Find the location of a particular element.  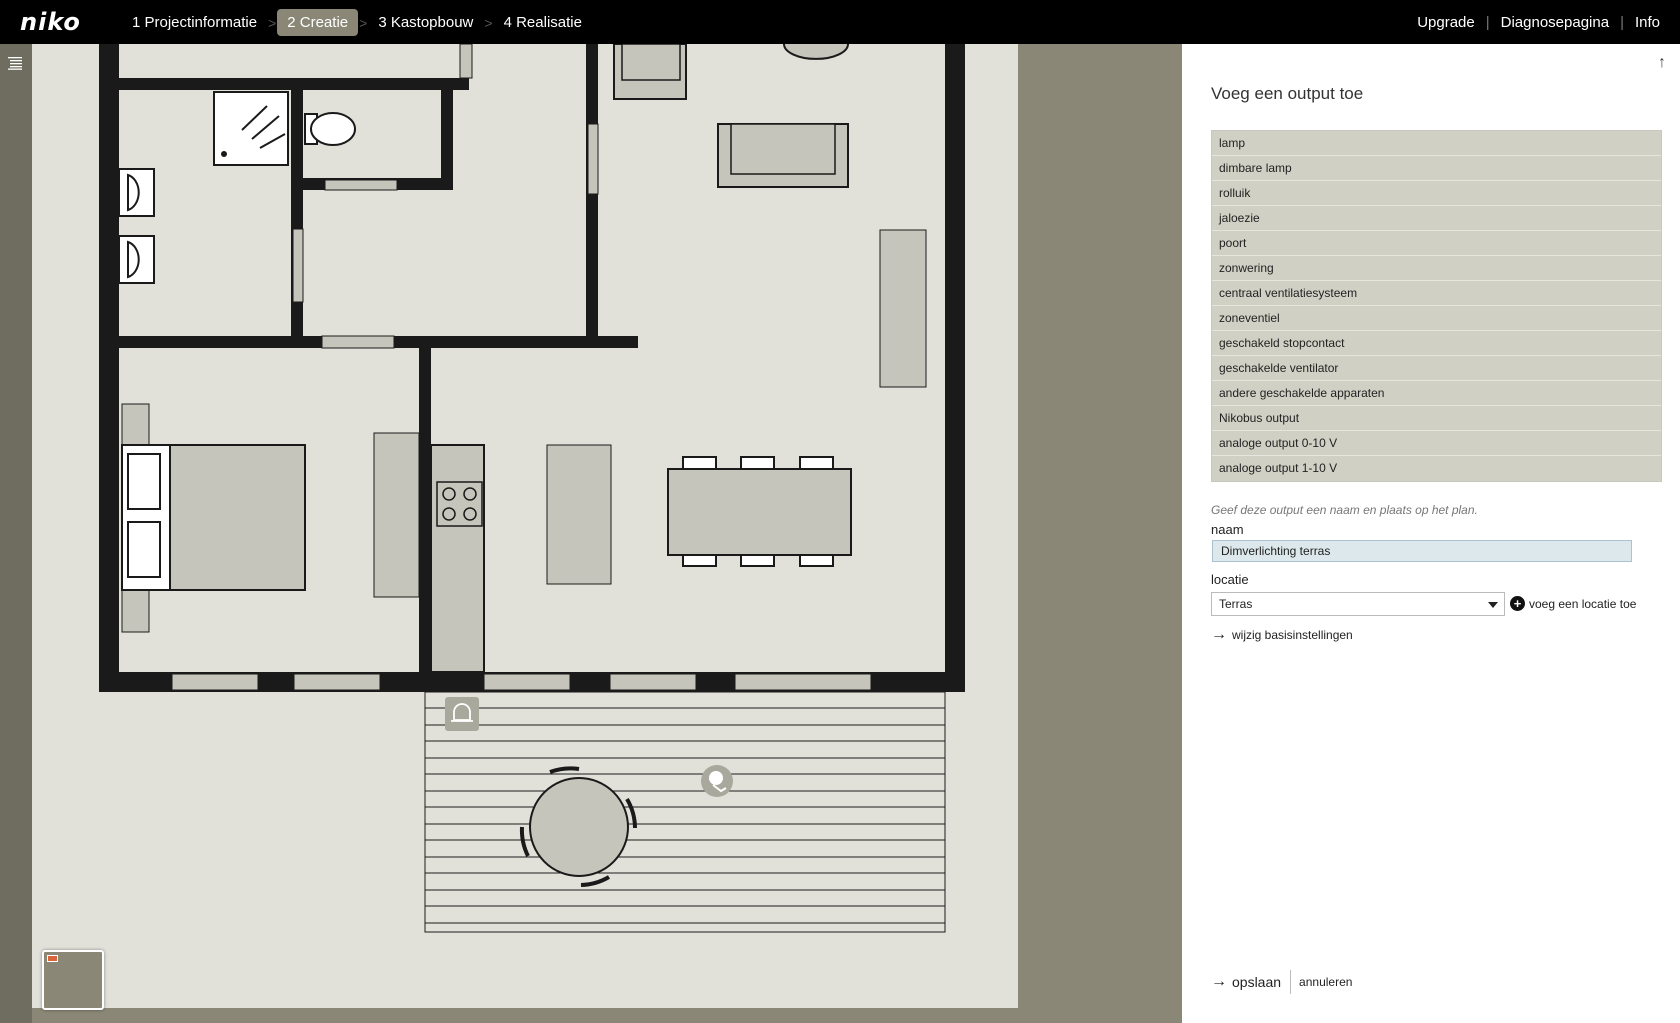

plan-minimap is located at coordinates (73, 980).